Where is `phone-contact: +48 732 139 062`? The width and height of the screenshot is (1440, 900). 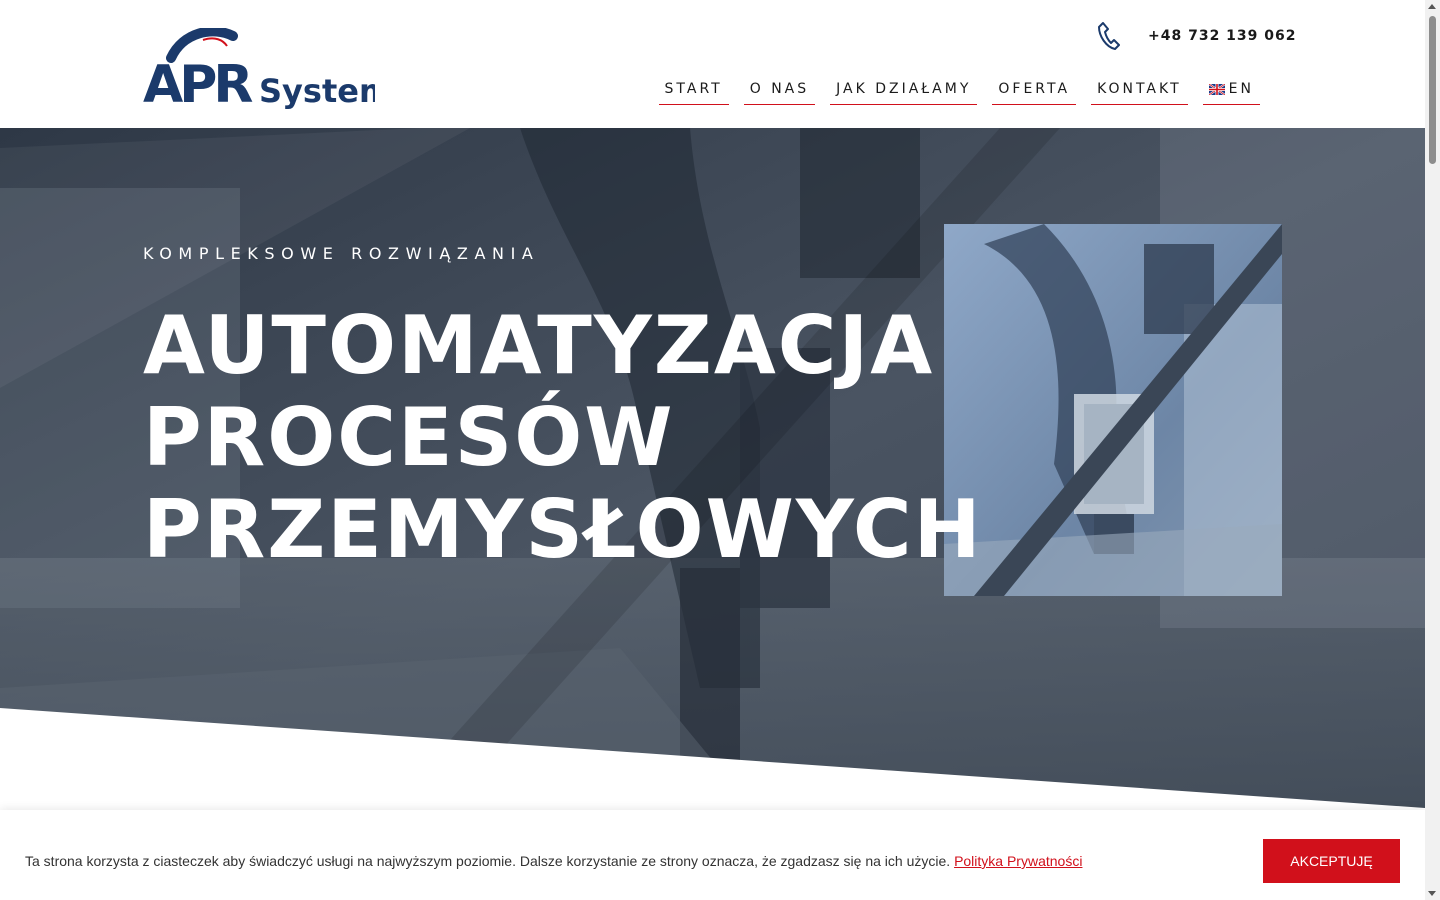 phone-contact: +48 732 139 062 is located at coordinates (1196, 36).